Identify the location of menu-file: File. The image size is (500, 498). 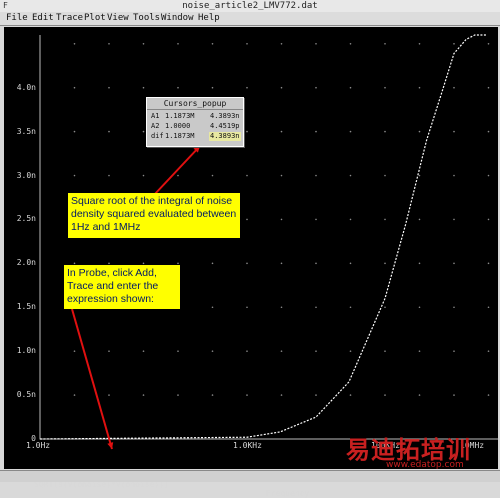
(17, 18).